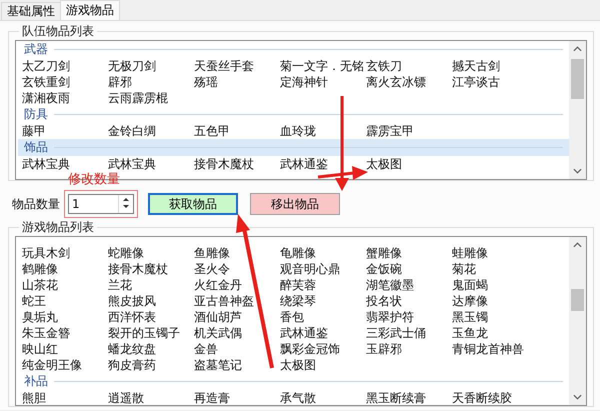 This screenshot has height=411, width=600. Describe the element at coordinates (323, 285) in the screenshot. I see `list-item: 醉芙蓉` at that location.